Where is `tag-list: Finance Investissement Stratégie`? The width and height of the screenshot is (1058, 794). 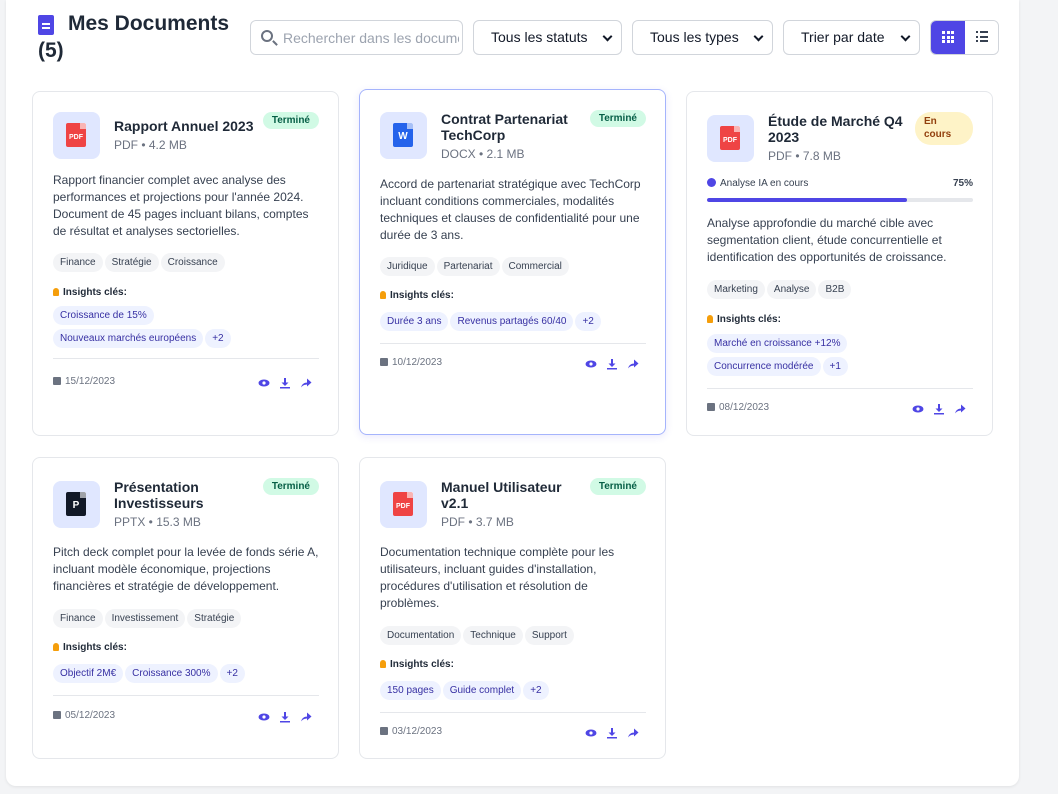
tag-list: Finance Investissement Stratégie is located at coordinates (188, 618).